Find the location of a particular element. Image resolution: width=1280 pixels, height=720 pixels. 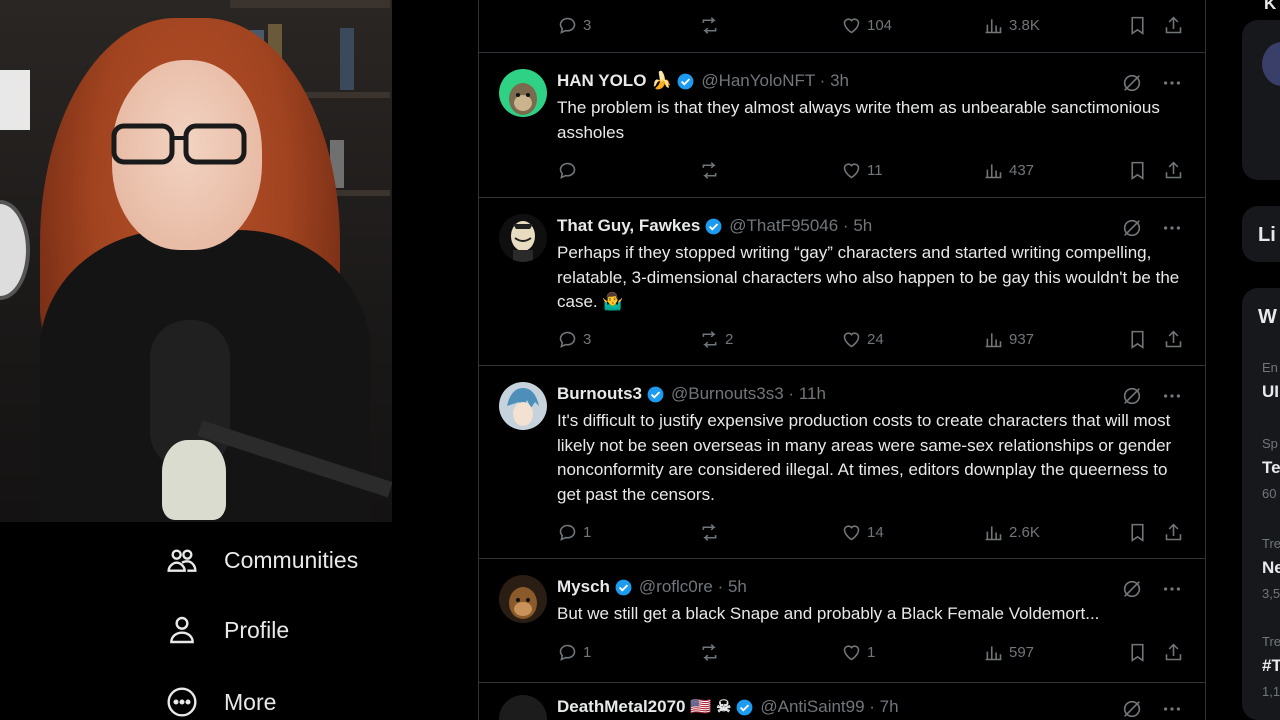

tweet-partial: 3 104 3.8K is located at coordinates (842, 26).